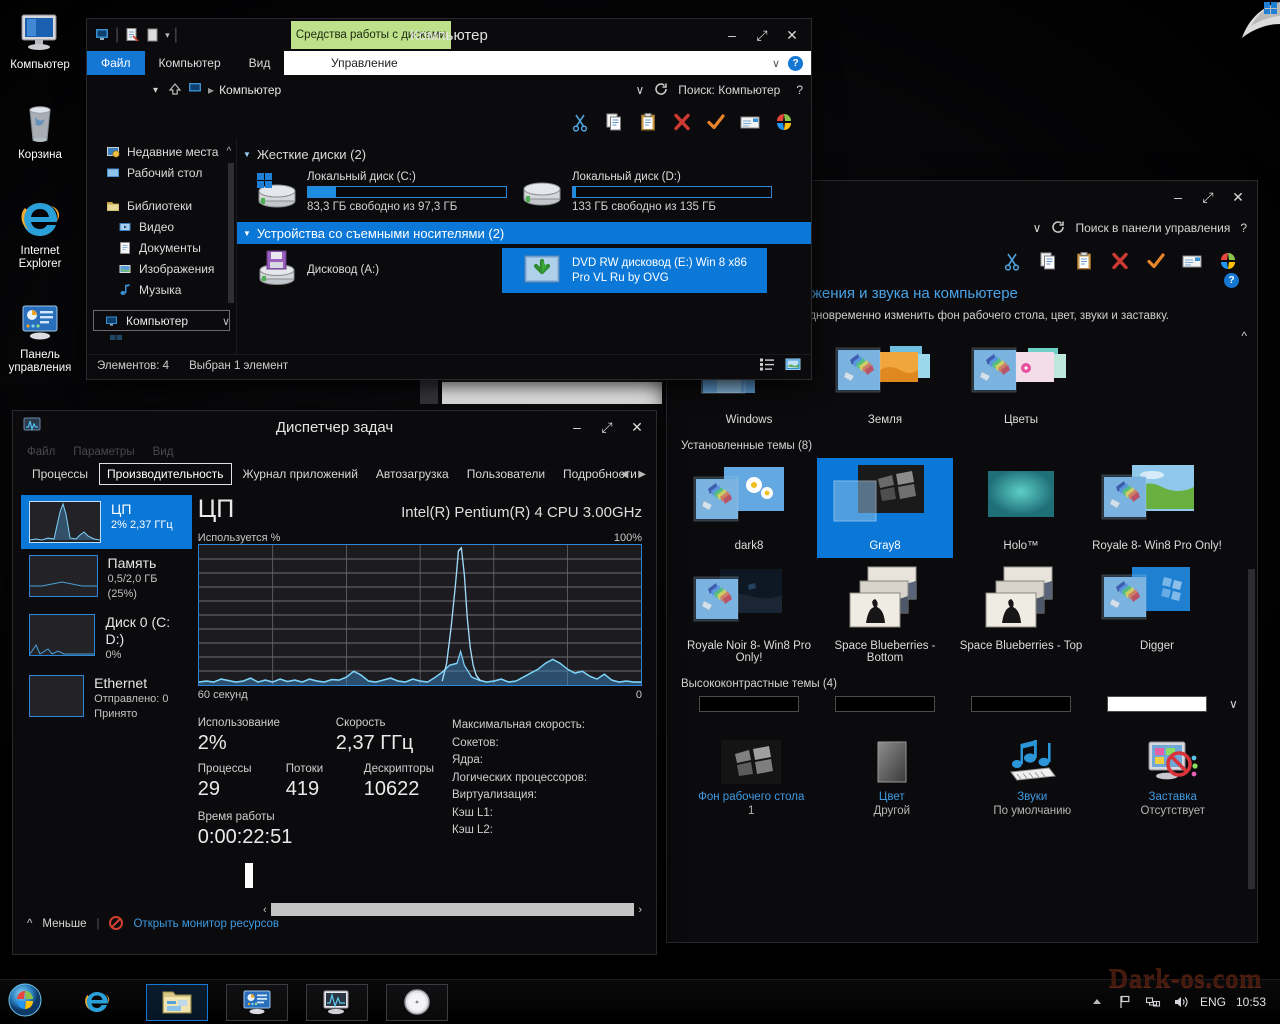 The height and width of the screenshot is (1024, 1280). What do you see at coordinates (795, 63) in the screenshot?
I see `help-icon: ?` at bounding box center [795, 63].